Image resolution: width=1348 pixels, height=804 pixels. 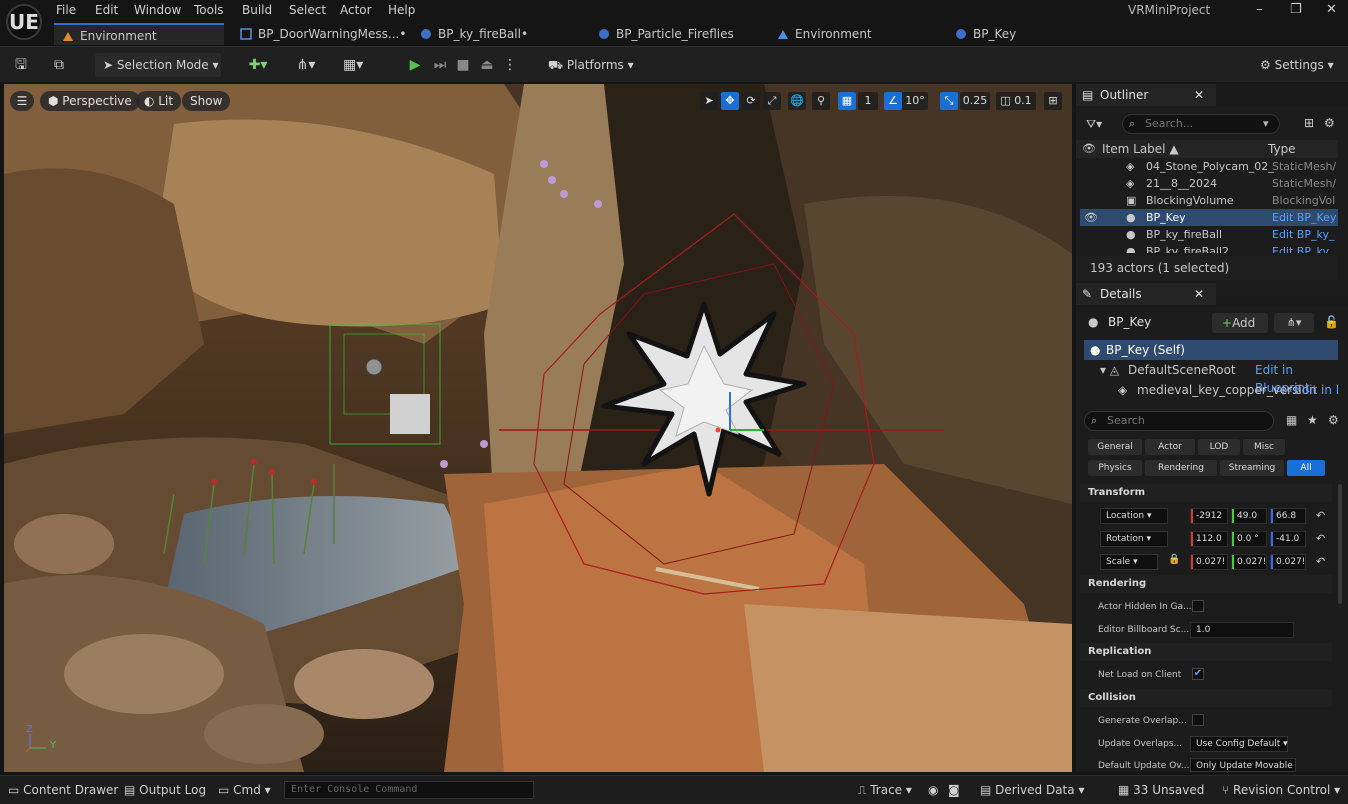 What do you see at coordinates (730, 101) in the screenshot?
I see `translate-tool-icon: ✥` at bounding box center [730, 101].